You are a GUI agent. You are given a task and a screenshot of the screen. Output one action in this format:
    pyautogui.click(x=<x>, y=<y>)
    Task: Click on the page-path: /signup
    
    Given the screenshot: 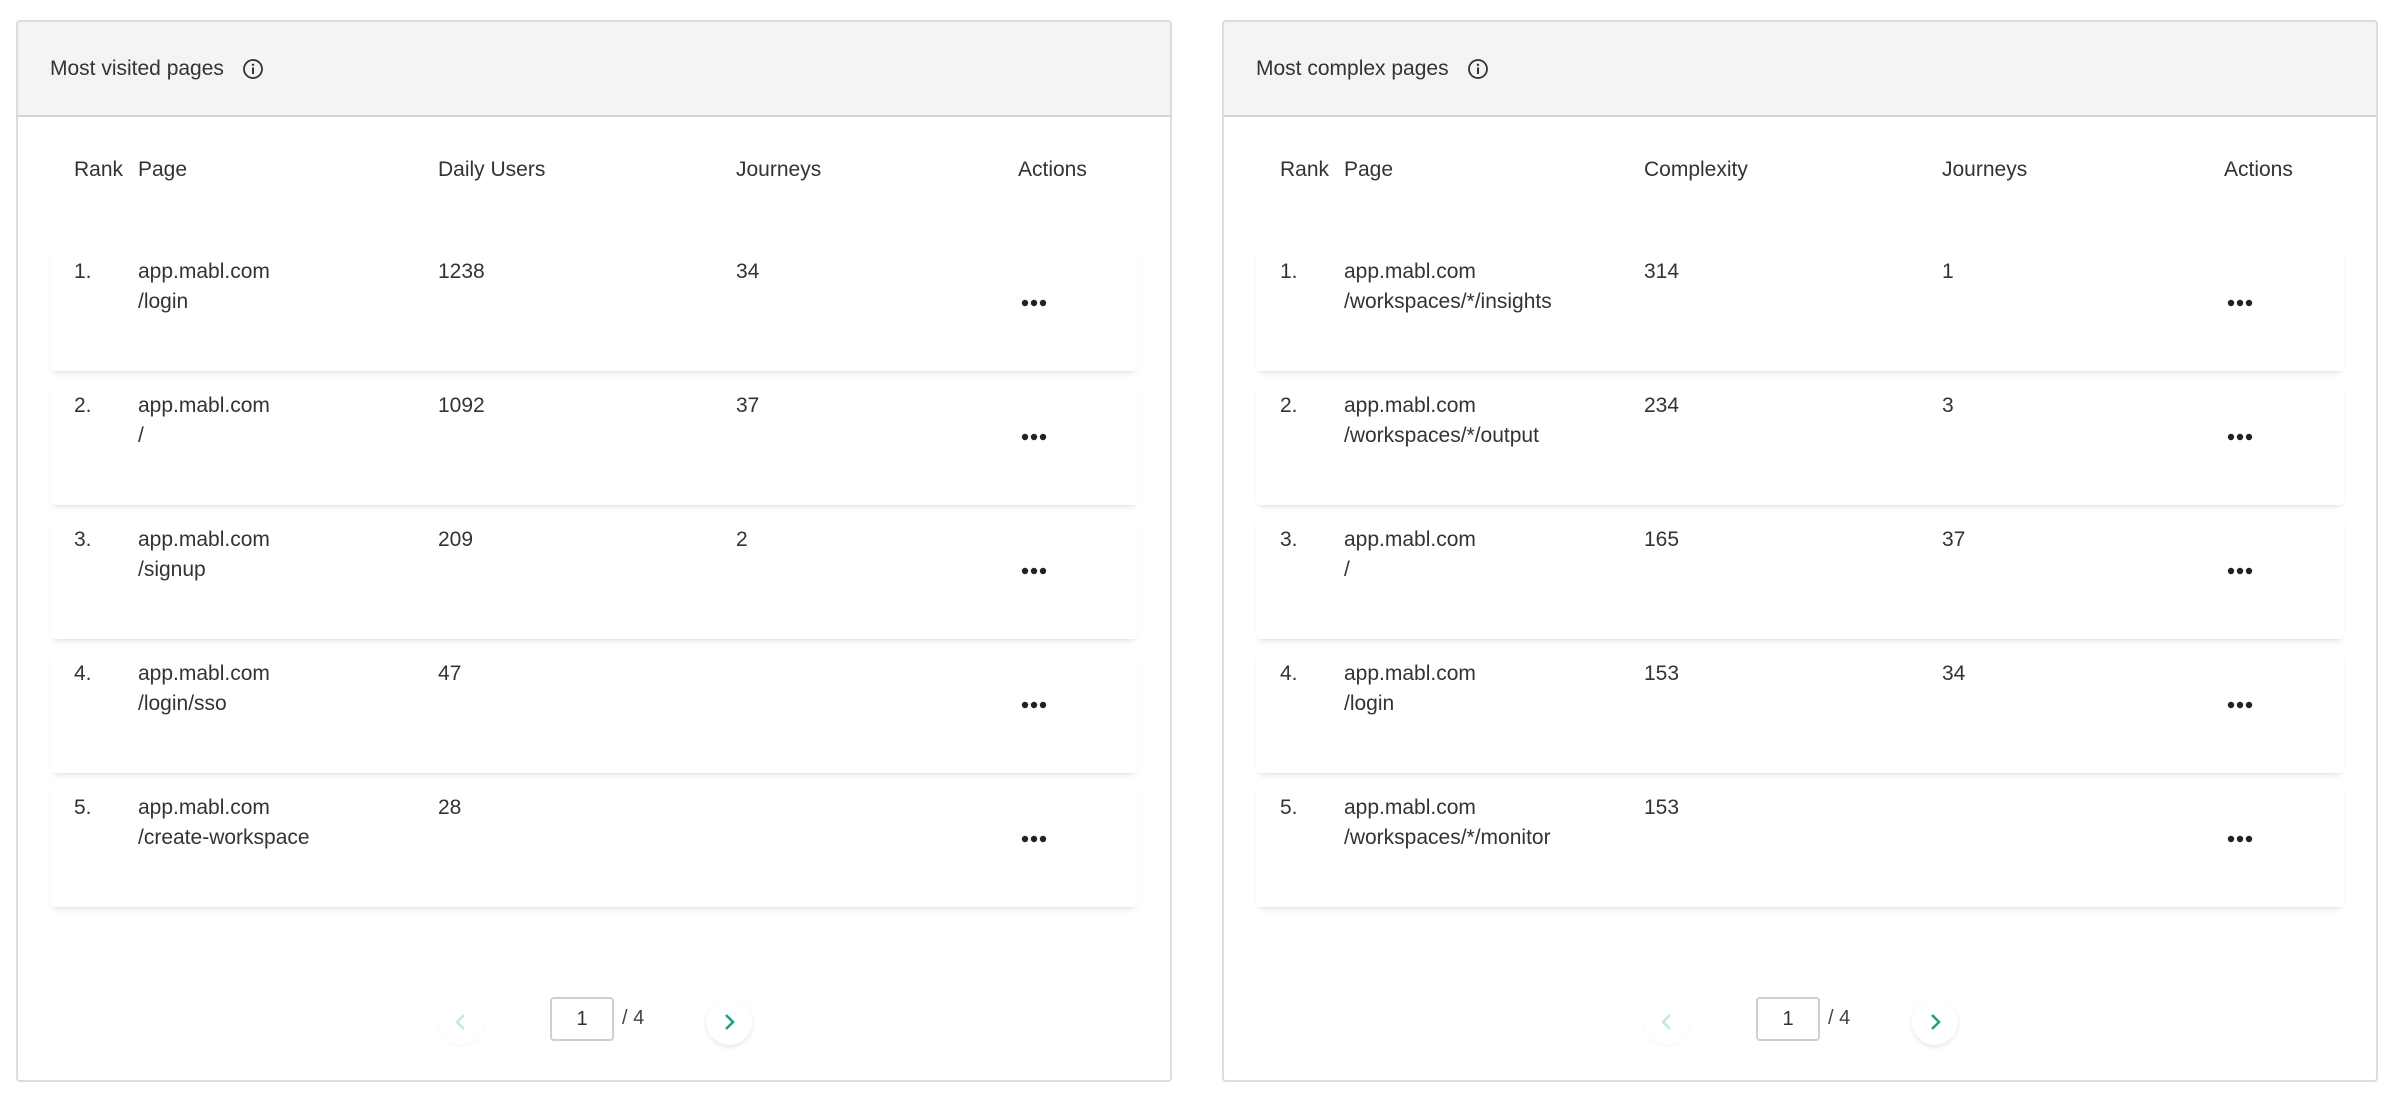 What is the action you would take?
    pyautogui.click(x=172, y=569)
    